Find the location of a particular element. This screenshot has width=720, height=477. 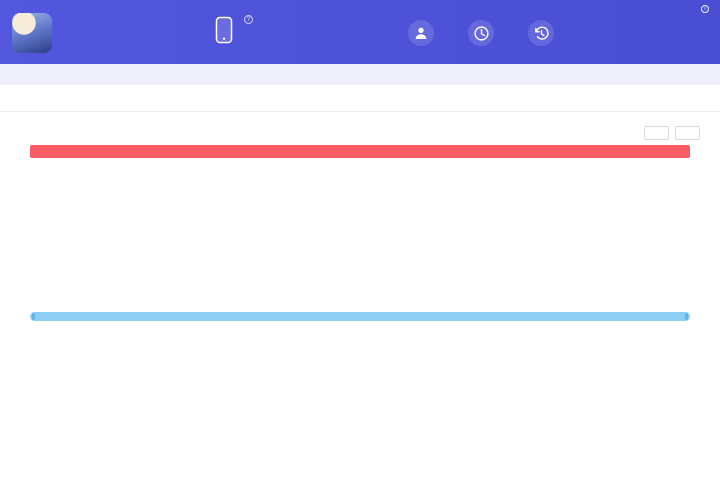

device-help-icon: ? is located at coordinates (248, 19).